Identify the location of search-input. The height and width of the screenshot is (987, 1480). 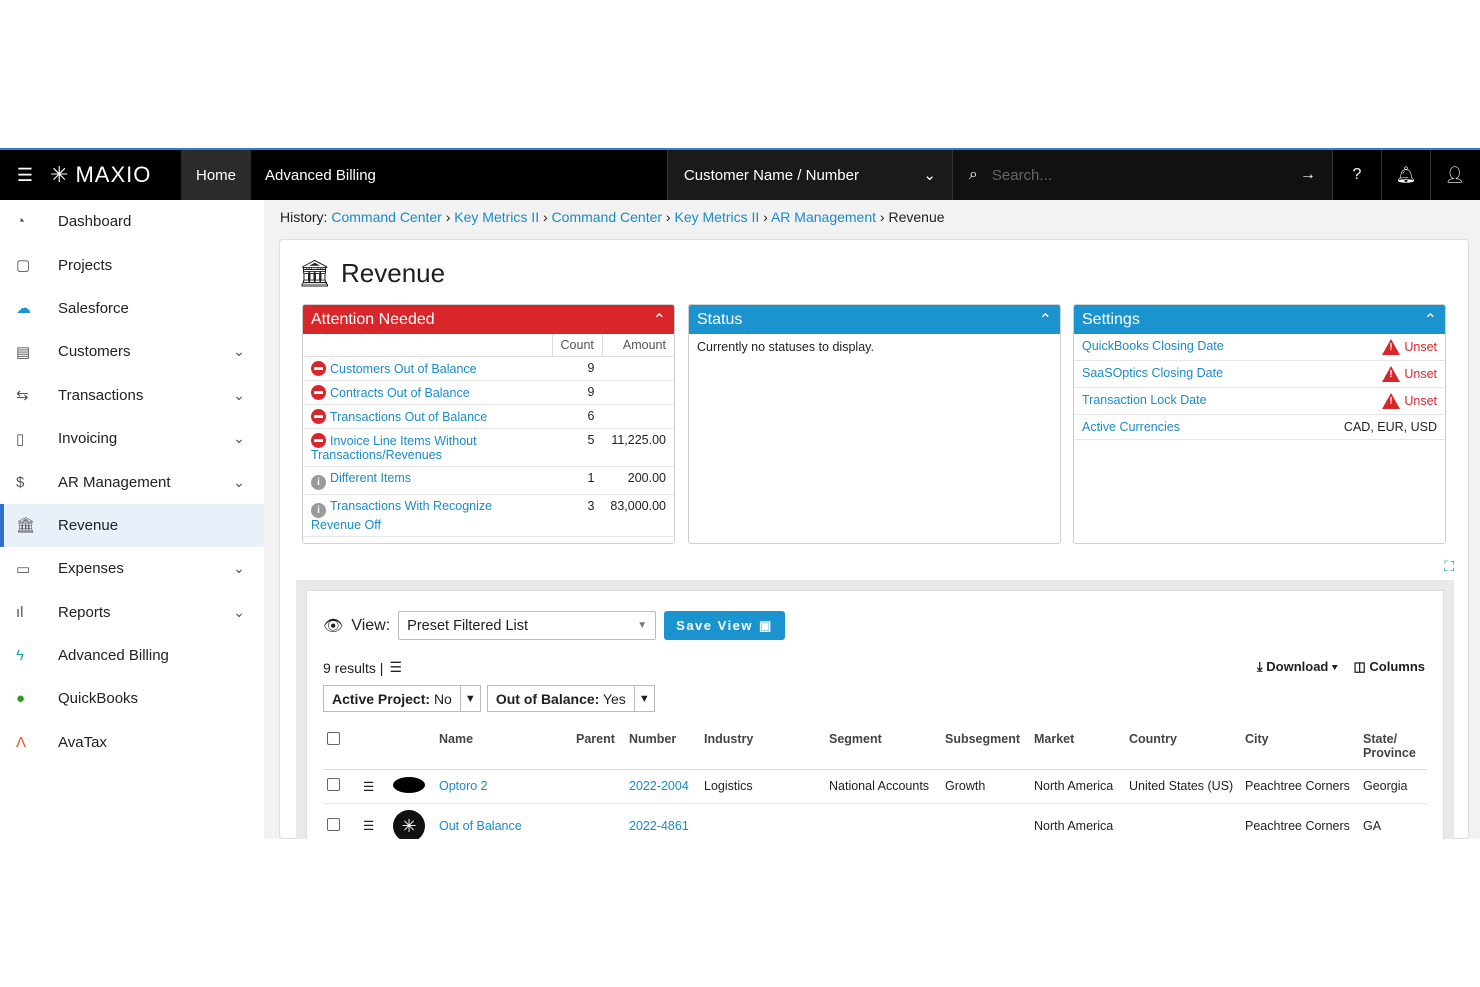
(1138, 175).